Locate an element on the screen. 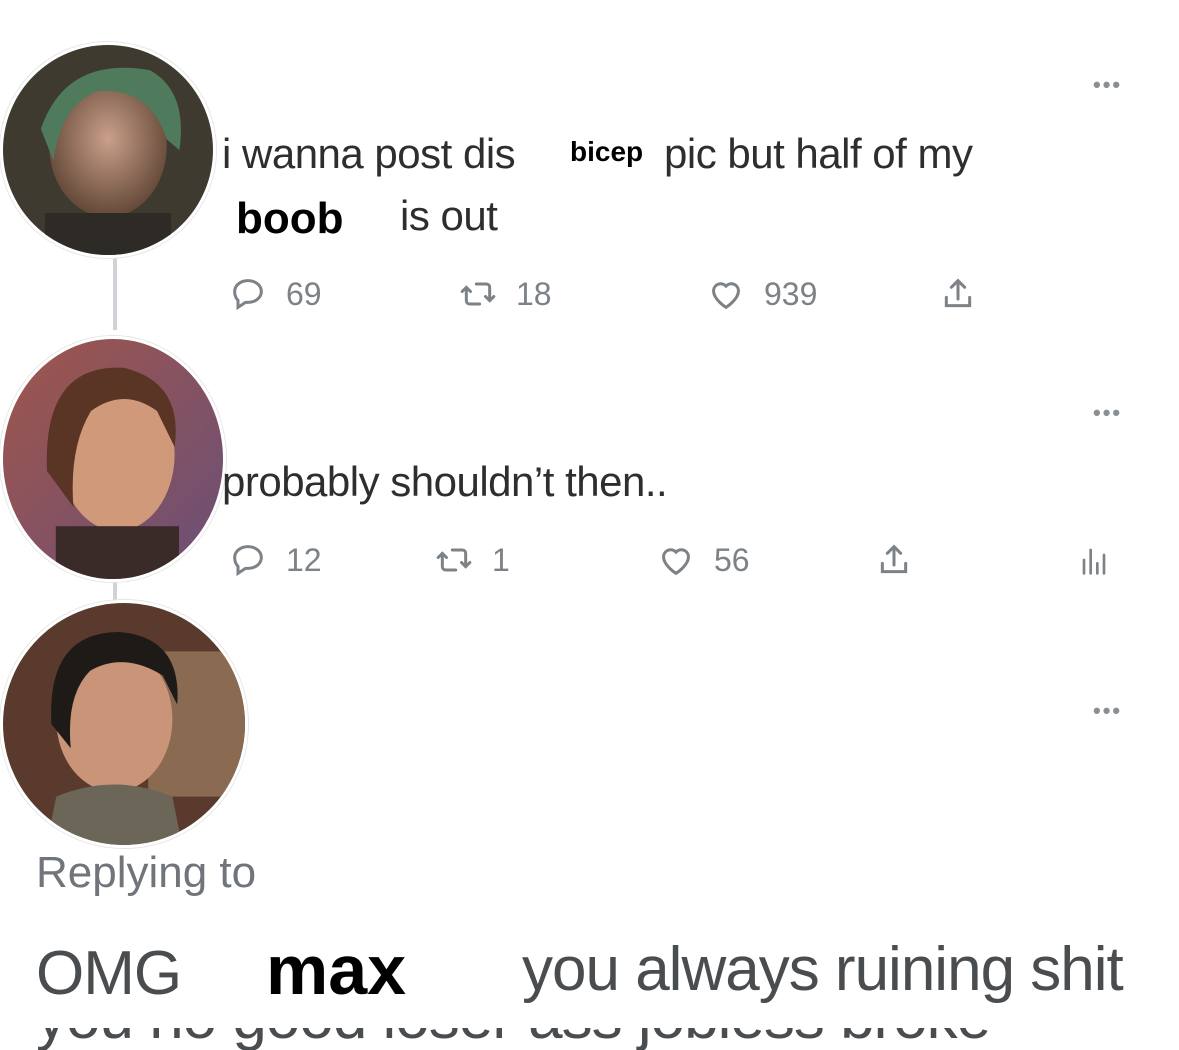 This screenshot has height=1050, width=1179. reply-button: 12 is located at coordinates (275, 560).